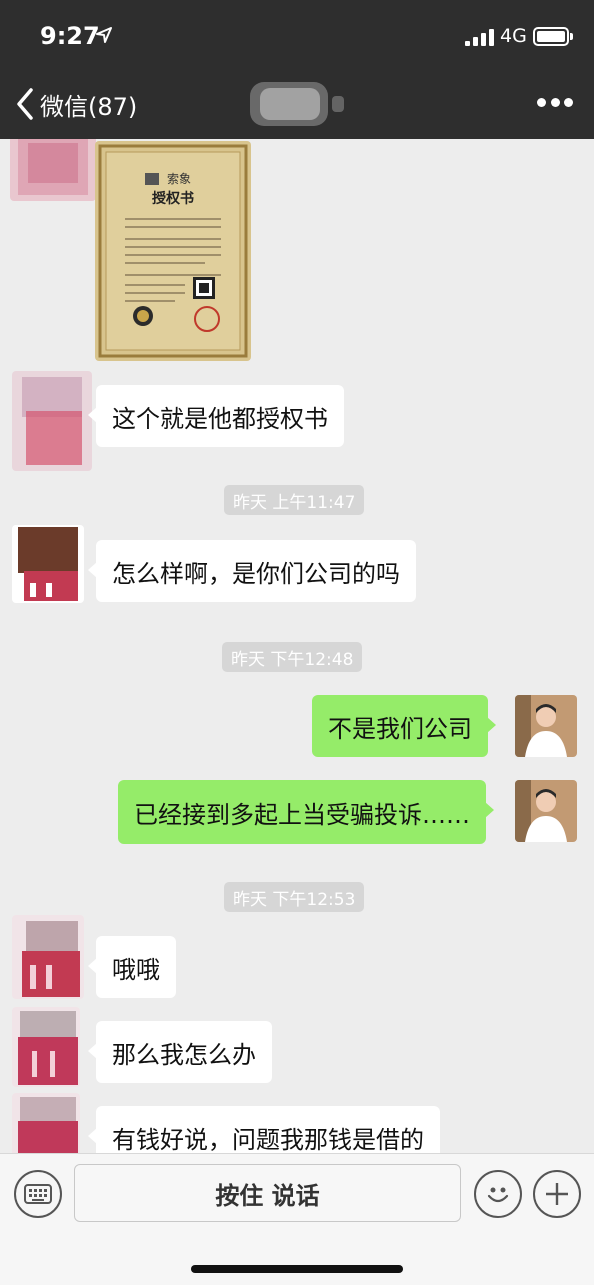 This screenshot has width=594, height=1285. What do you see at coordinates (294, 897) in the screenshot?
I see `timestamp: 昨天 下午12:53` at bounding box center [294, 897].